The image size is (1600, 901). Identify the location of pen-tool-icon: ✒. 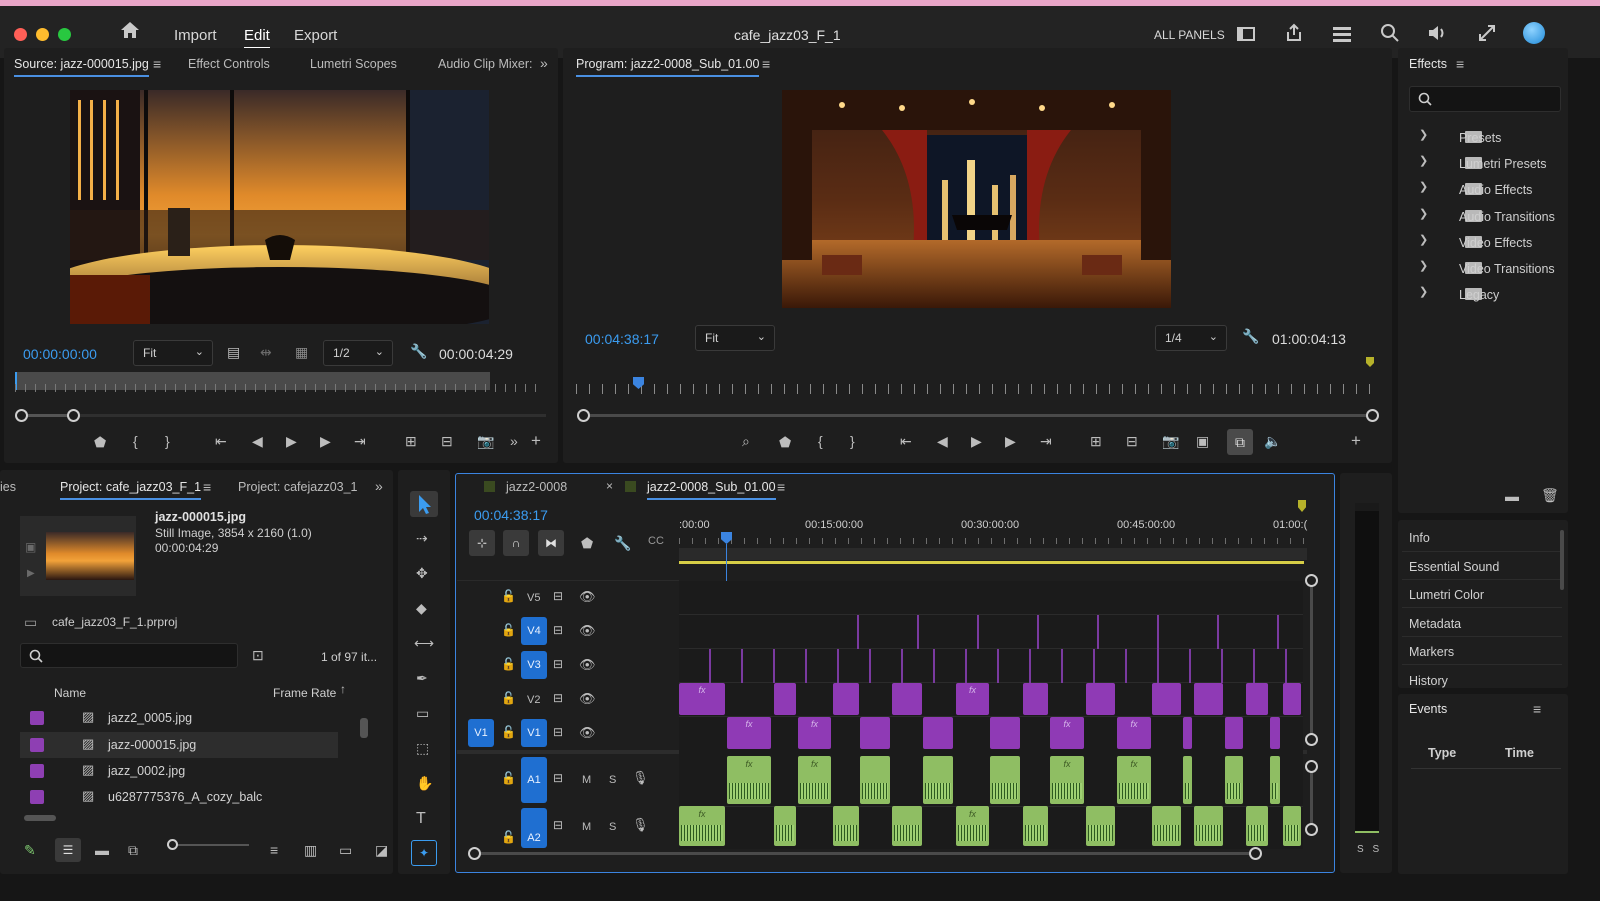
(422, 678).